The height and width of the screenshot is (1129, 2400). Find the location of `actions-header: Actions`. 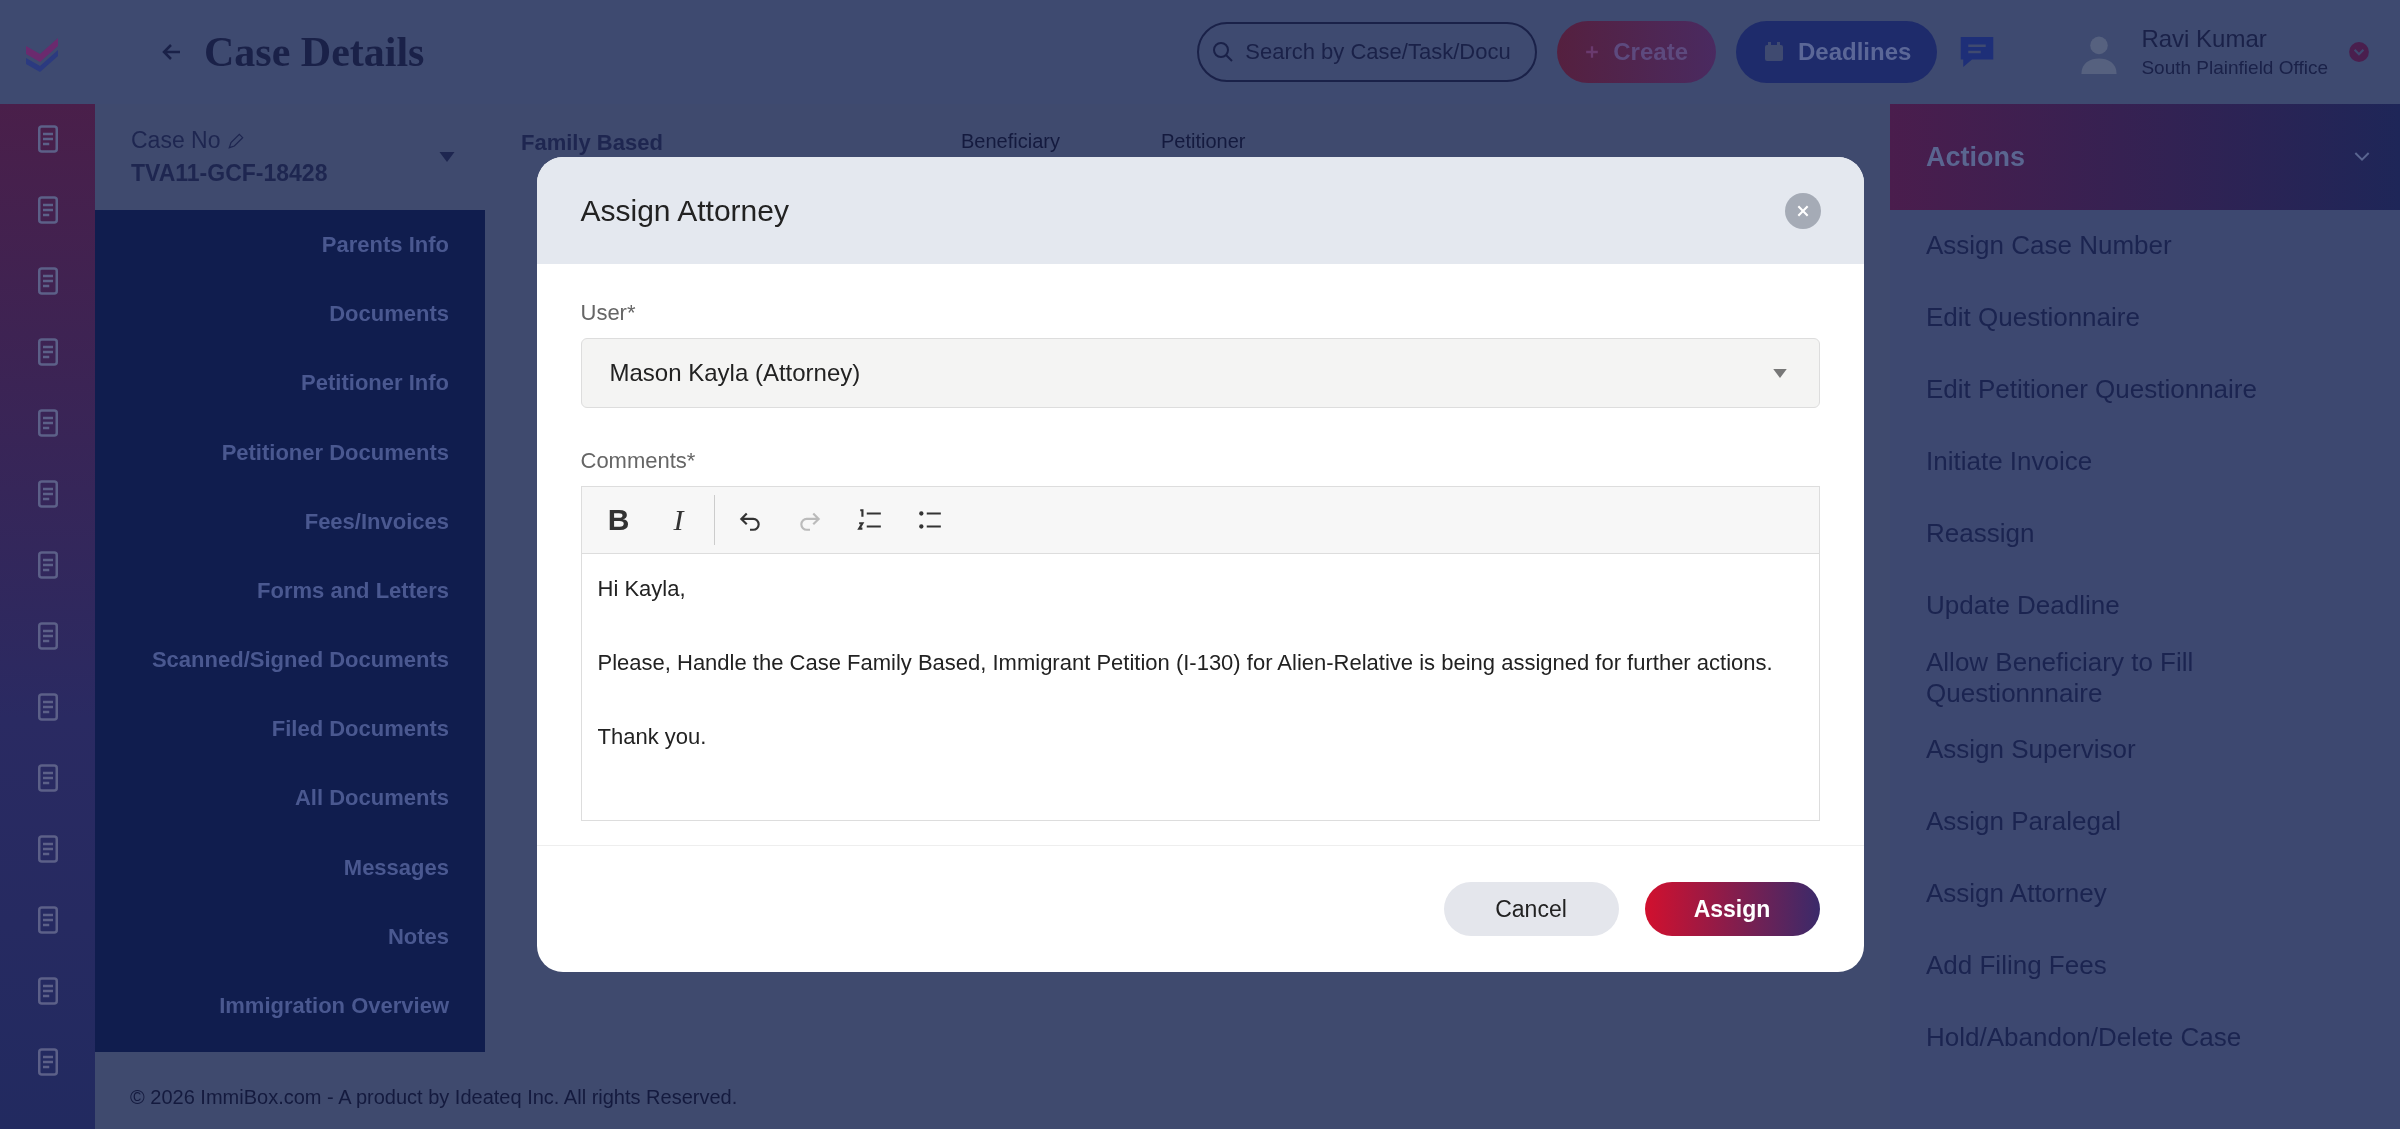

actions-header: Actions is located at coordinates (2145, 157).